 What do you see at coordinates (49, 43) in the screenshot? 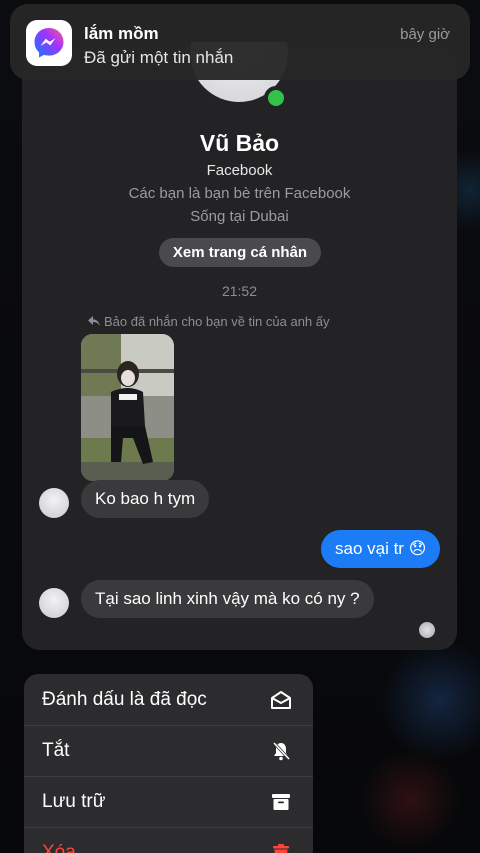
I see `messenger-icon` at bounding box center [49, 43].